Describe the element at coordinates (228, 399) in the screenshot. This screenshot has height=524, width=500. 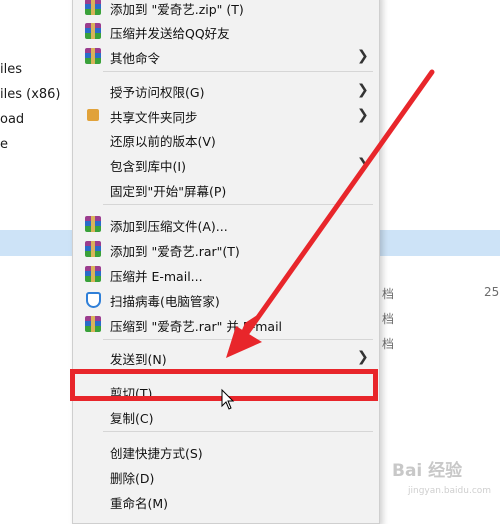
I see `mouse-cursor-icon` at that location.